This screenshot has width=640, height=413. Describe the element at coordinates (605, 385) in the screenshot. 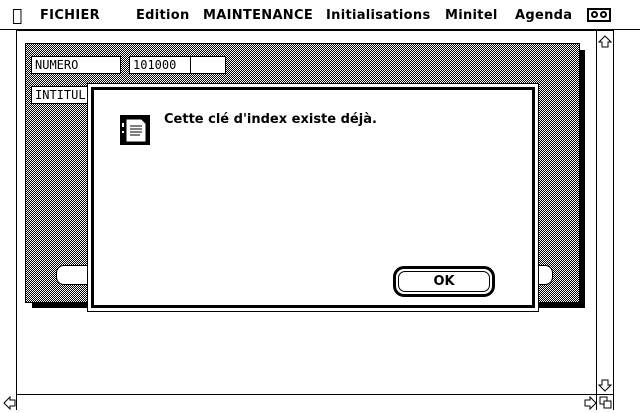

I see `scroll-down-arrow-icon` at that location.